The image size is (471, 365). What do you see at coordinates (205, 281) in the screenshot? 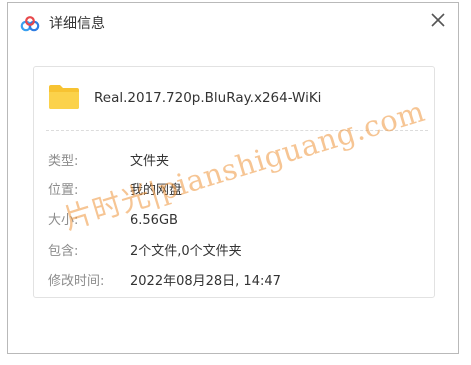
I see `detail-value: 2022年08月28日, 14:47` at bounding box center [205, 281].